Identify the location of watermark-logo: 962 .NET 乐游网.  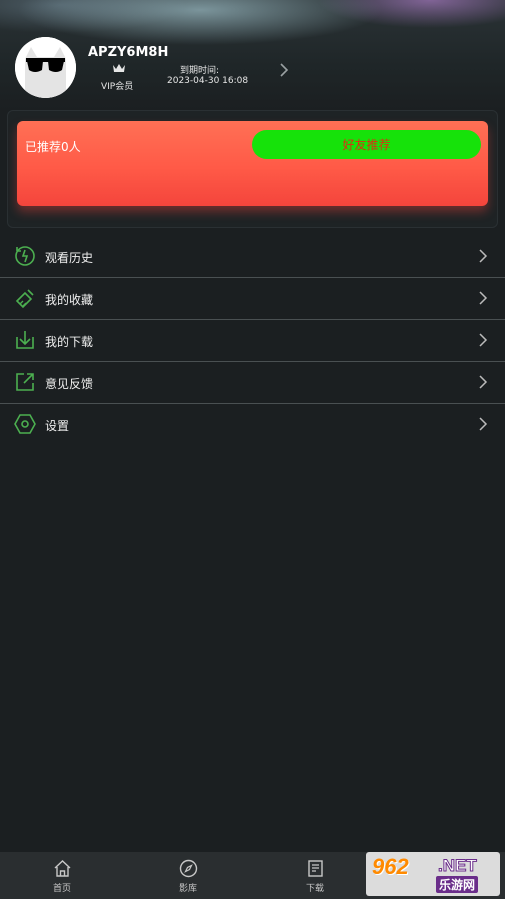
(433, 874).